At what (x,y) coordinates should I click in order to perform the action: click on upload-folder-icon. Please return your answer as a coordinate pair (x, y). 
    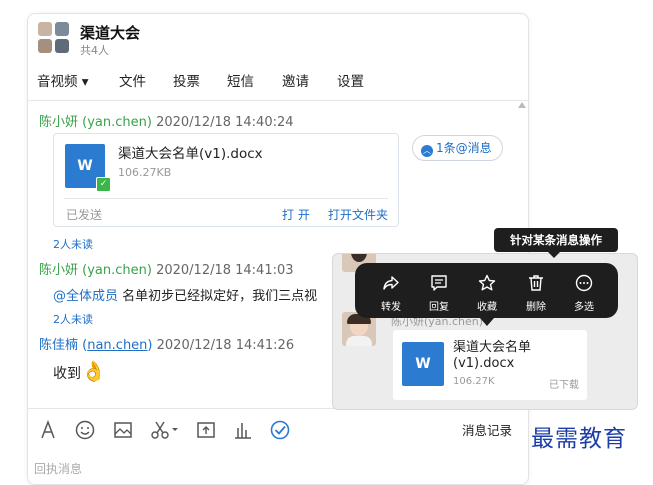
    Looking at the image, I should click on (206, 430).